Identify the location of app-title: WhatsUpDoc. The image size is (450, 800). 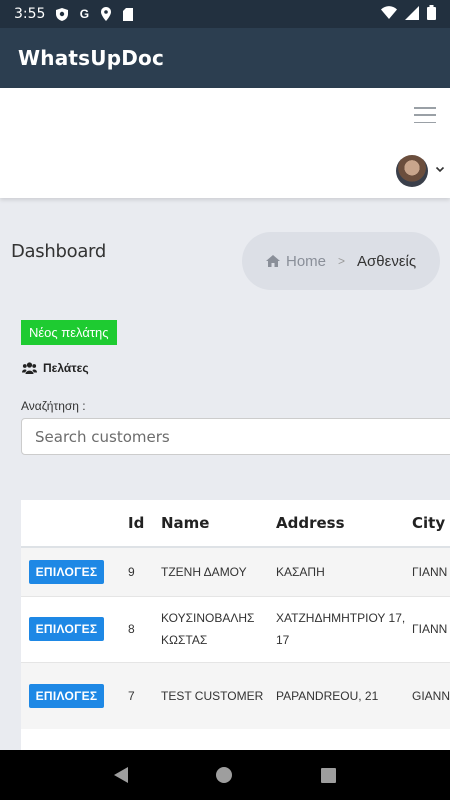
(91, 58).